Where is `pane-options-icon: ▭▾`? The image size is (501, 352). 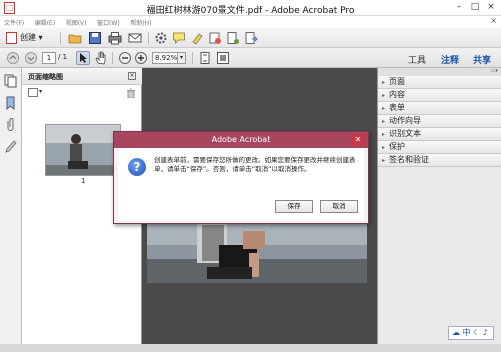
pane-options-icon: ▭▾ is located at coordinates (494, 71).